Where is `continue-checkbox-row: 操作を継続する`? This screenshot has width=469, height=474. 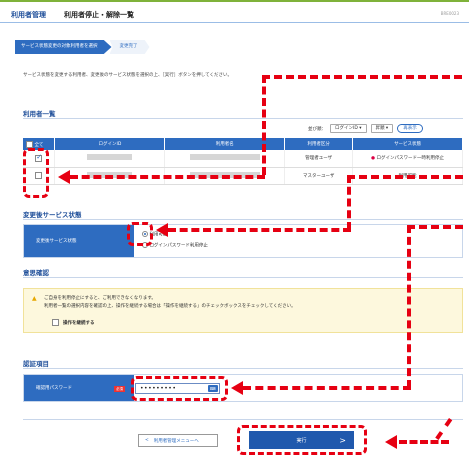
continue-checkbox-row: 操作を継続する is located at coordinates (73, 322).